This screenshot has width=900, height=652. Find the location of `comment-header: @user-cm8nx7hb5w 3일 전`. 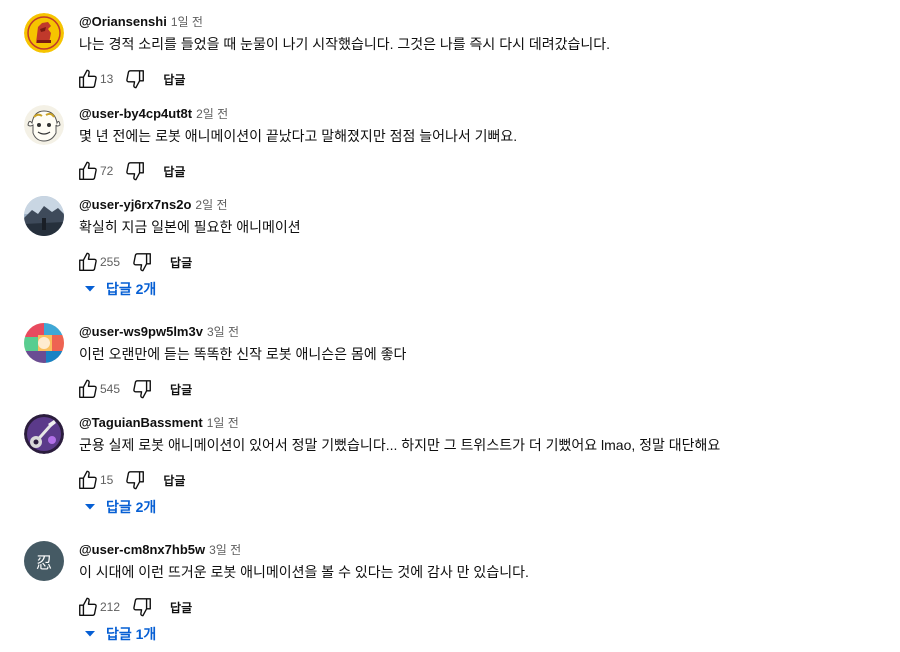

comment-header: @user-cm8nx7hb5w 3일 전 is located at coordinates (160, 550).